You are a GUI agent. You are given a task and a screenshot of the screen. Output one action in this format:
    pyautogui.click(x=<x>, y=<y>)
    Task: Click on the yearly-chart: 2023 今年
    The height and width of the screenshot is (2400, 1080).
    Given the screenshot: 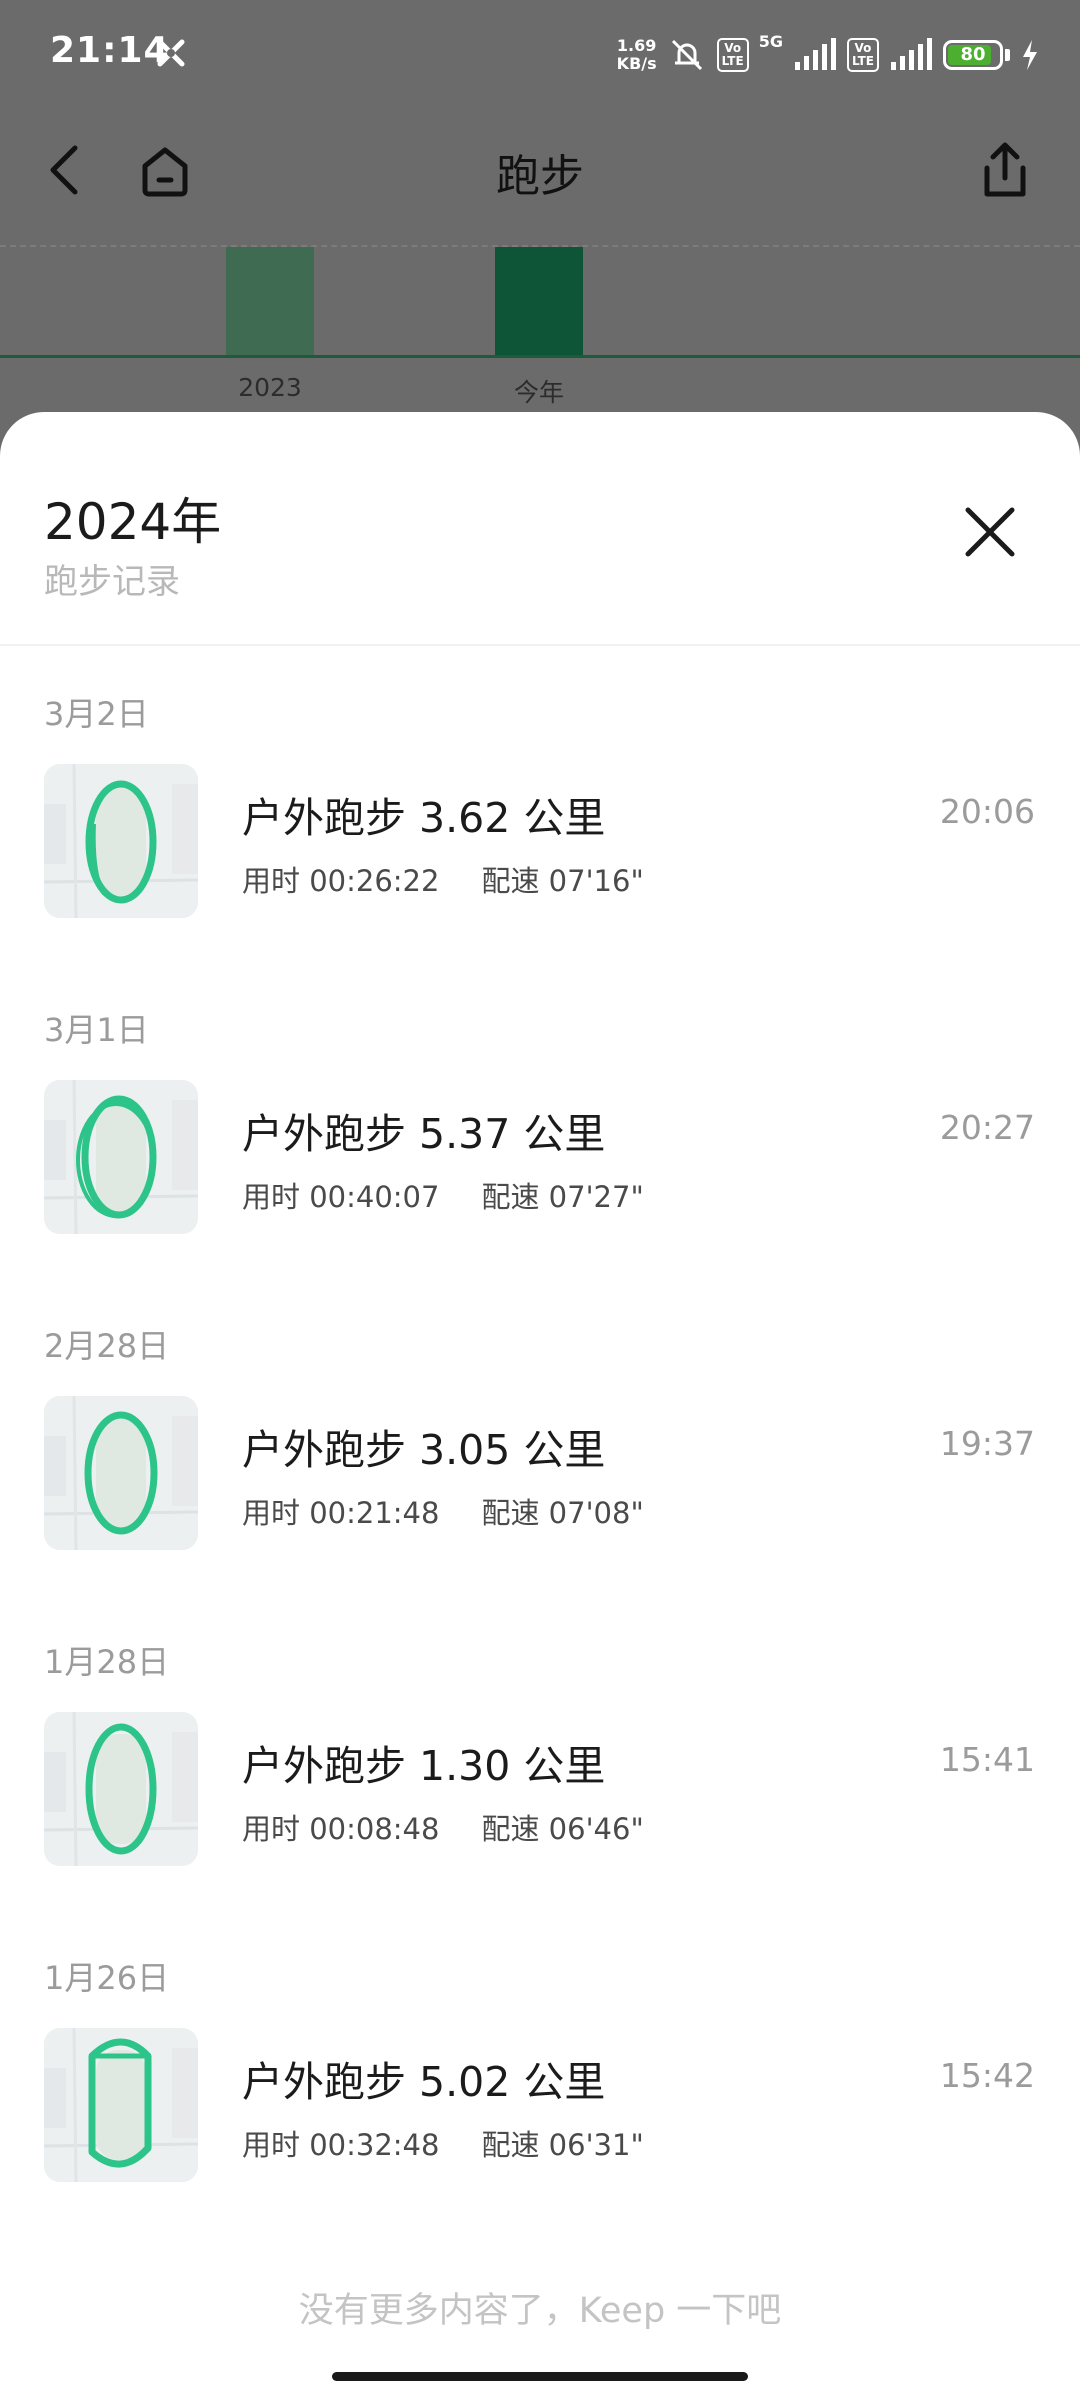 What is the action you would take?
    pyautogui.click(x=540, y=335)
    